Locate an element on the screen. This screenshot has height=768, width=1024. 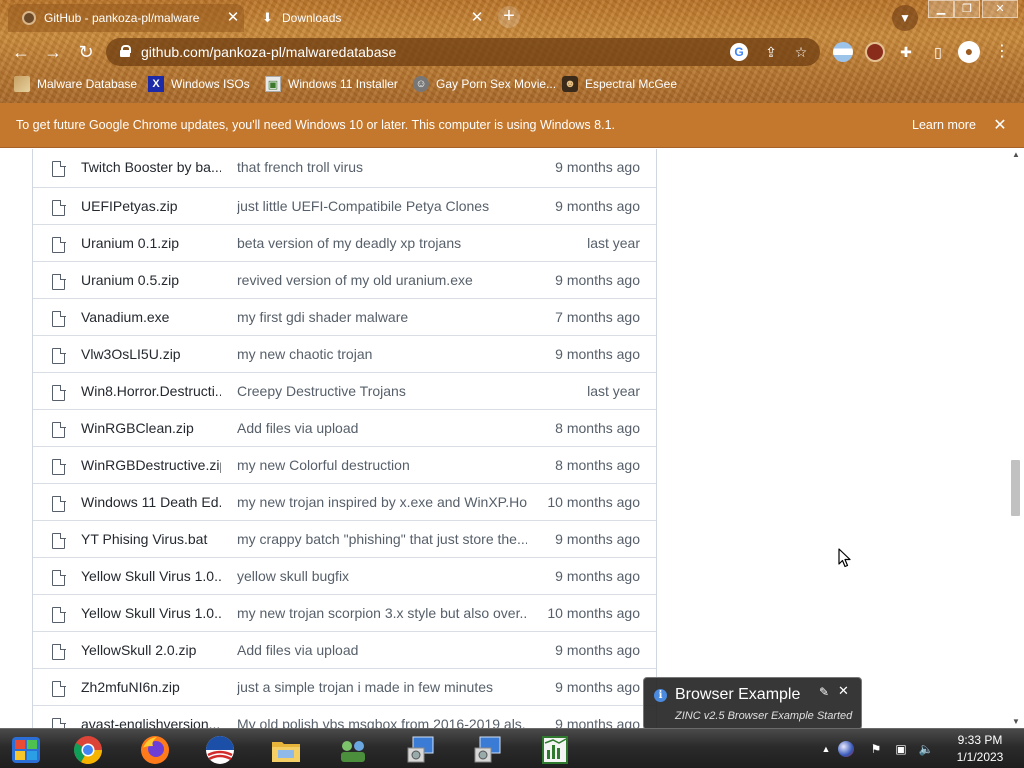
start-button is located at coordinates (28, 750).